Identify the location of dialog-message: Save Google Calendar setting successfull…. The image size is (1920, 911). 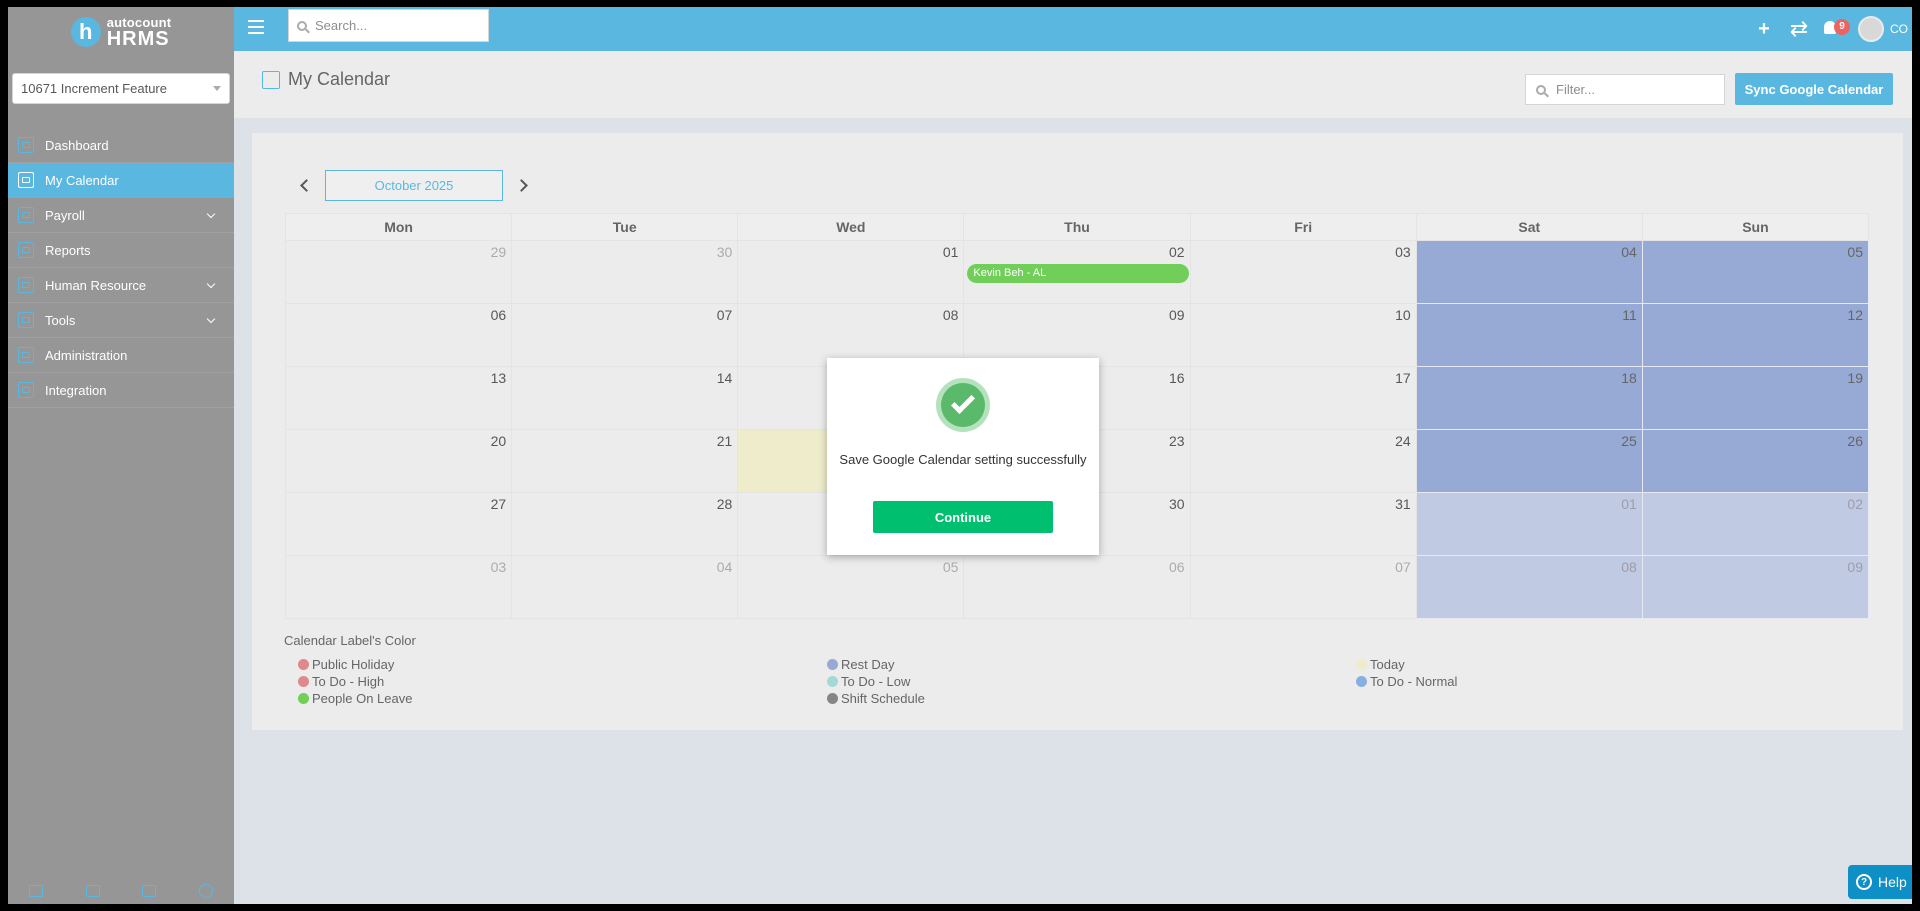
(963, 459).